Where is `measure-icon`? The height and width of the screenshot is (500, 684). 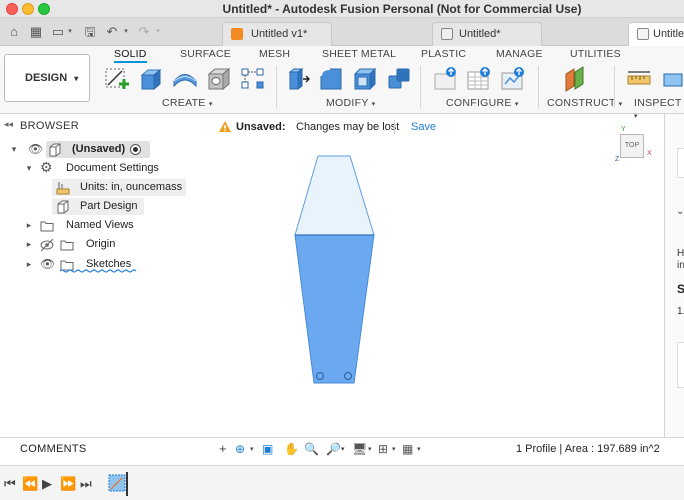
measure-icon is located at coordinates (639, 79).